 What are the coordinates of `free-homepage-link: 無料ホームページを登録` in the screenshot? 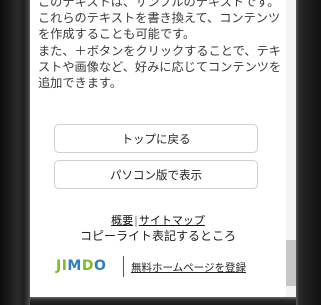 It's located at (188, 267).